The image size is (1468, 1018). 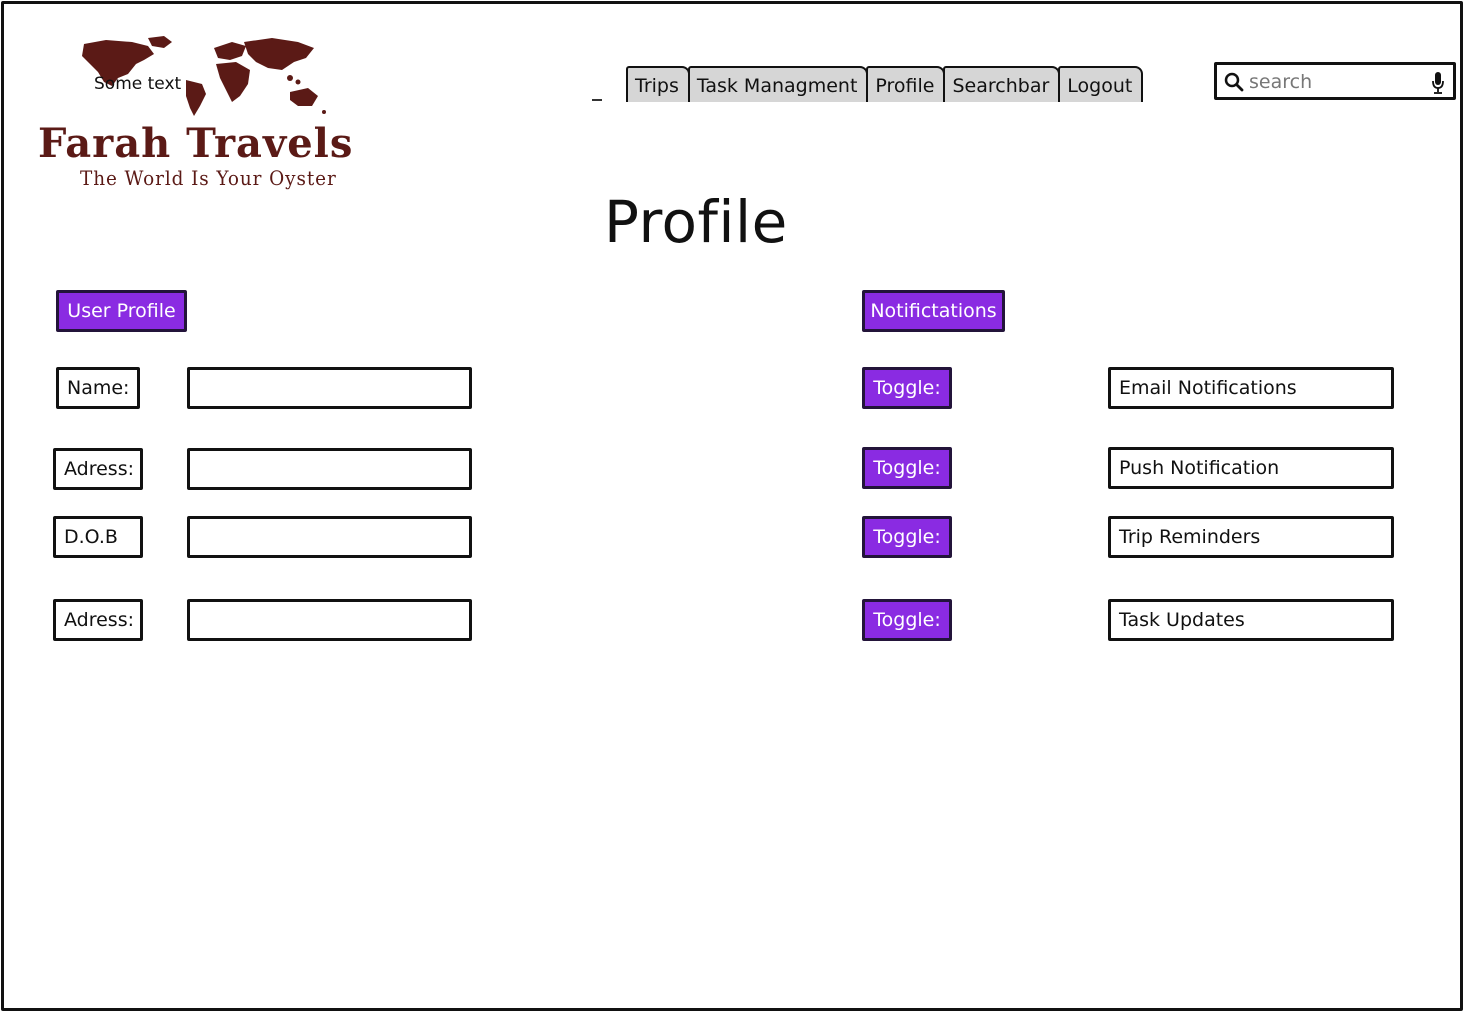 What do you see at coordinates (1251, 537) in the screenshot?
I see `trip-reminders-label: Trip Reminders` at bounding box center [1251, 537].